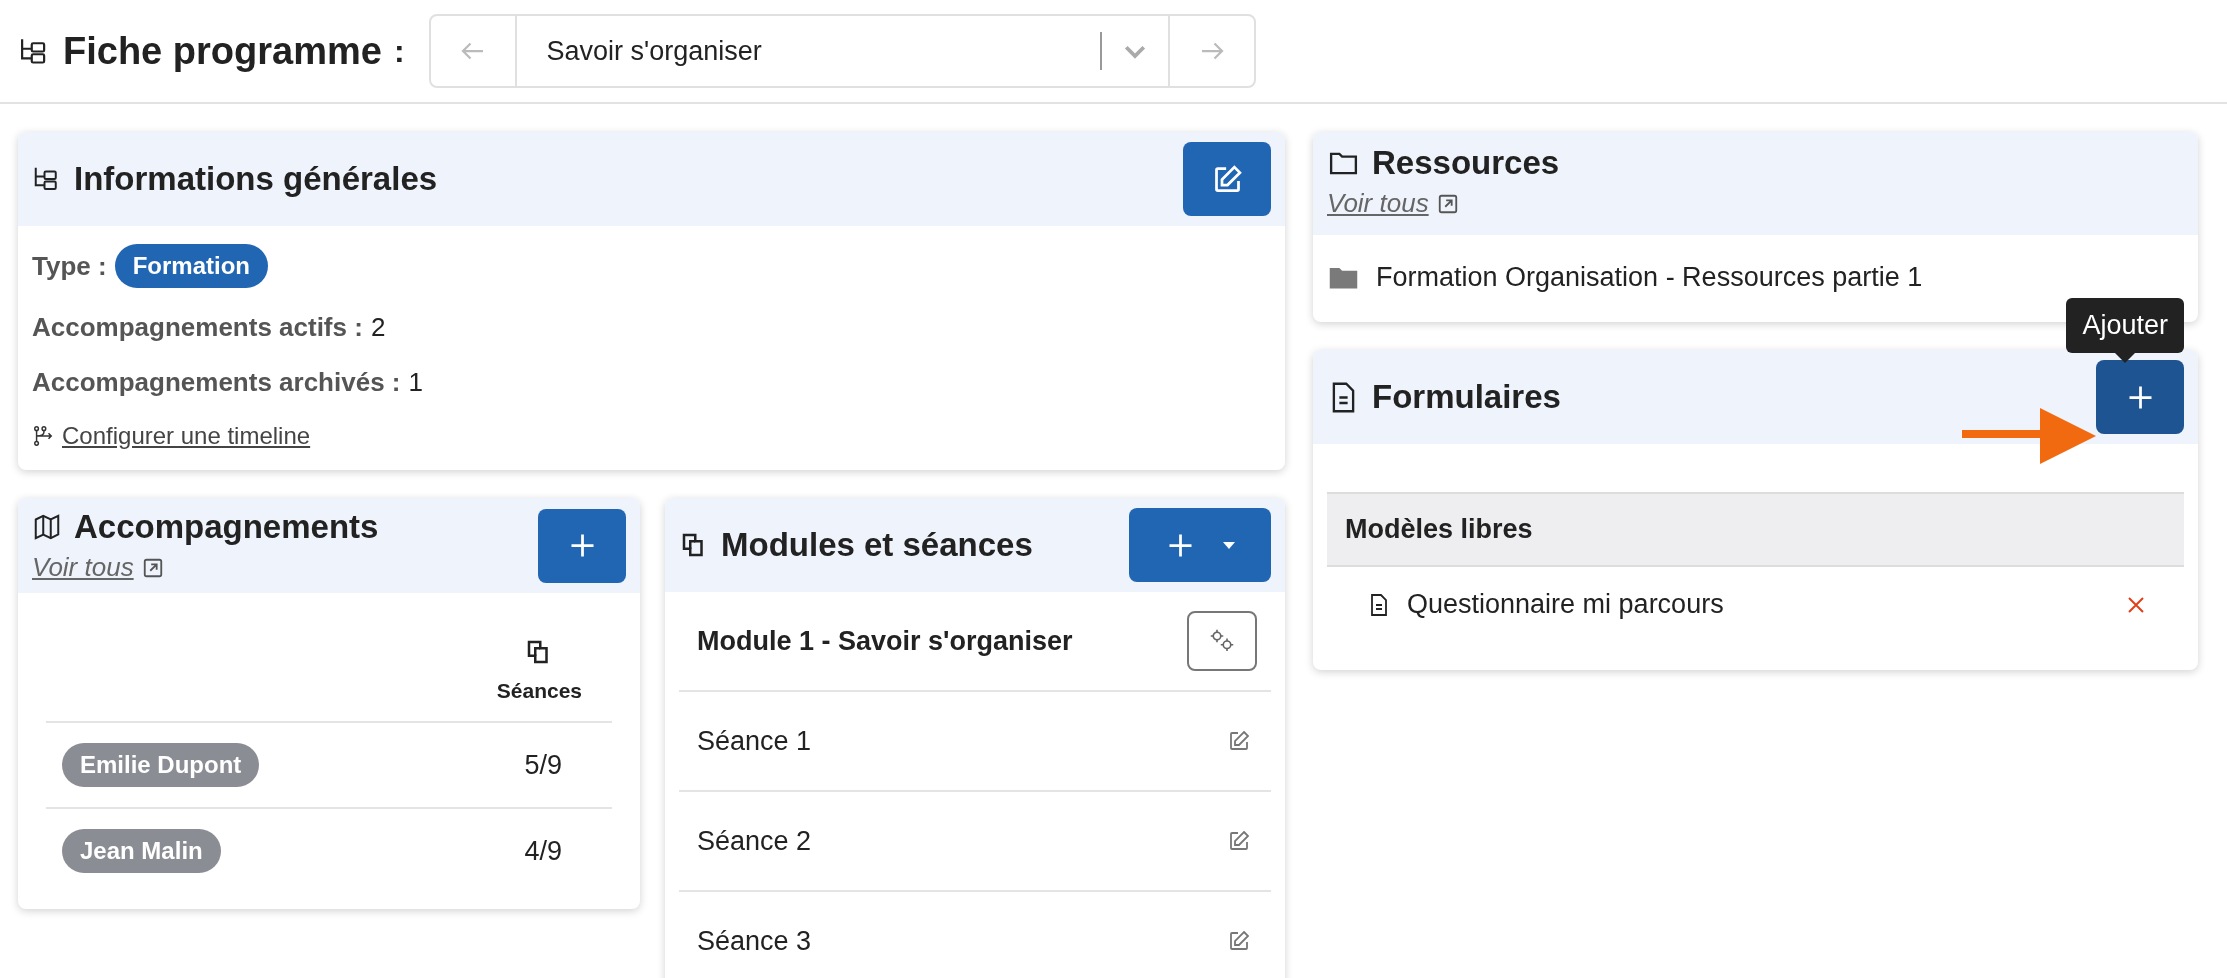  Describe the element at coordinates (226, 527) in the screenshot. I see `card-title: Accompagnements` at that location.